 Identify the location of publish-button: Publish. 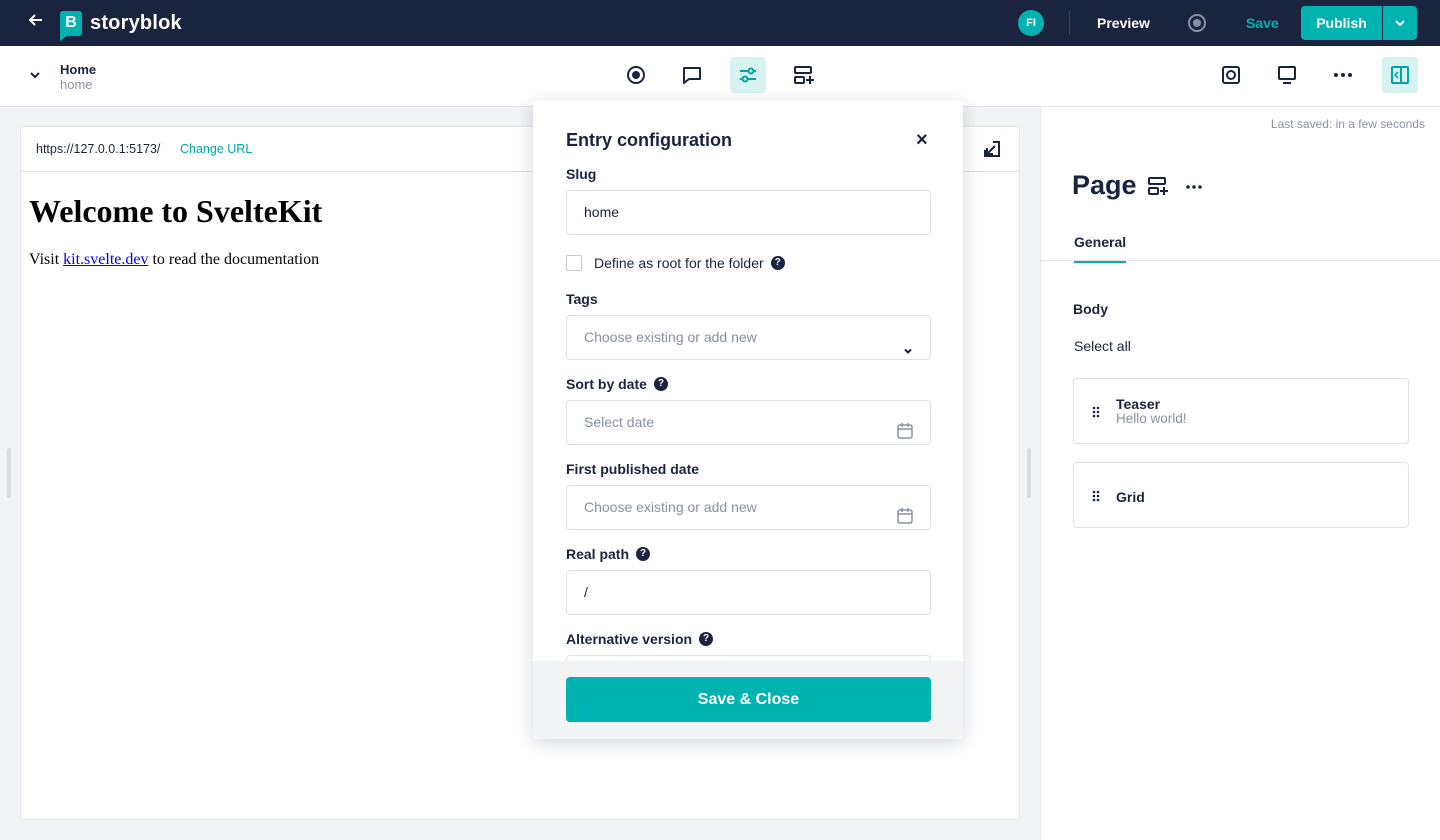
(1341, 23).